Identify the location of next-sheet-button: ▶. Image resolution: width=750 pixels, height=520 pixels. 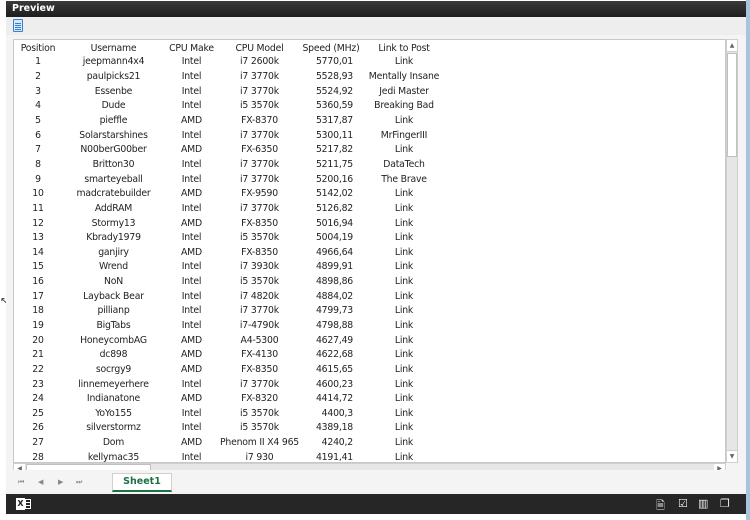
(60, 482).